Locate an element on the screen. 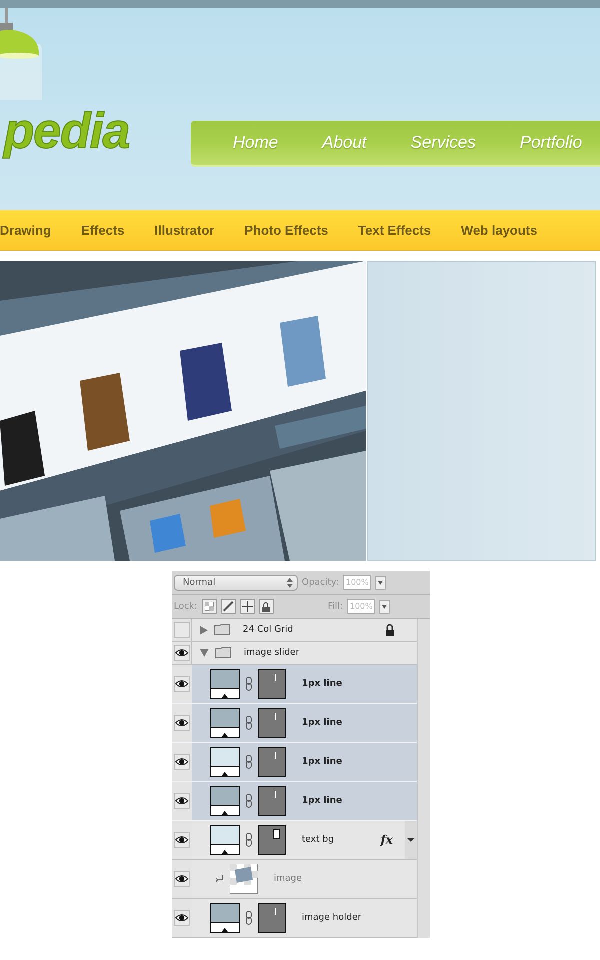 This screenshot has width=600, height=960. layer-name: image is located at coordinates (289, 879).